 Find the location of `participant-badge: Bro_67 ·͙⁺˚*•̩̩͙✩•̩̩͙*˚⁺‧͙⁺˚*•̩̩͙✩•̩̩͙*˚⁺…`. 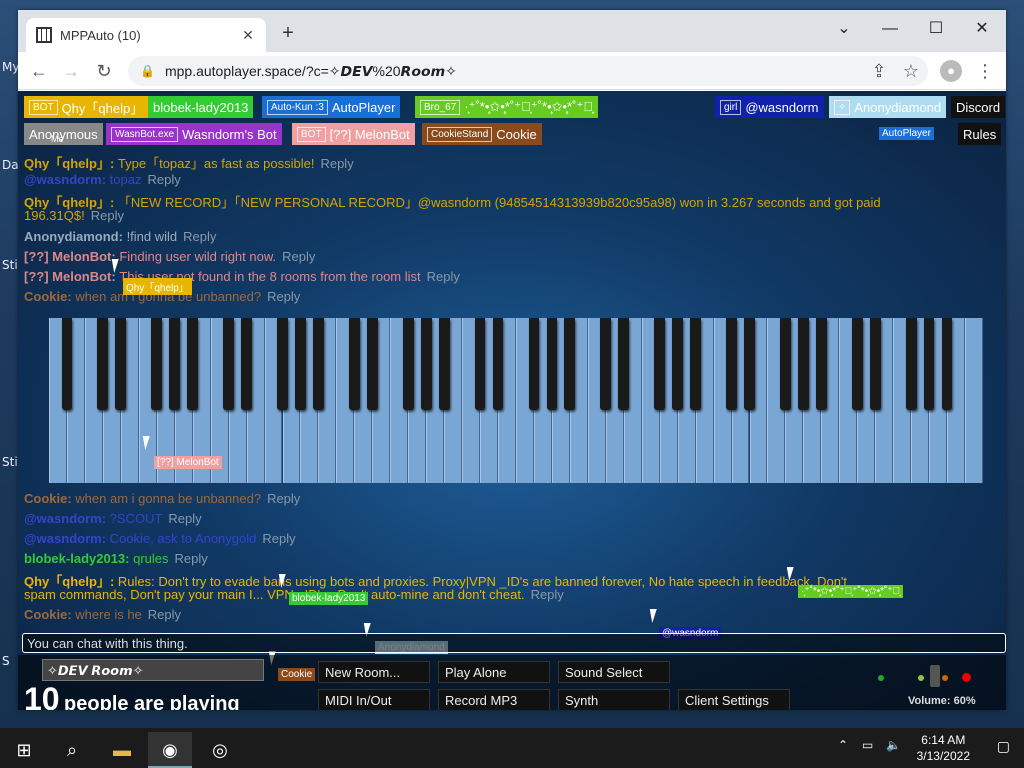

participant-badge: Bro_67 ·͙⁺˚*•̩̩͙✩•̩̩͙*˚⁺‧͙⁺˚*•̩̩͙✩•̩̩͙*˚⁺… is located at coordinates (507, 107).